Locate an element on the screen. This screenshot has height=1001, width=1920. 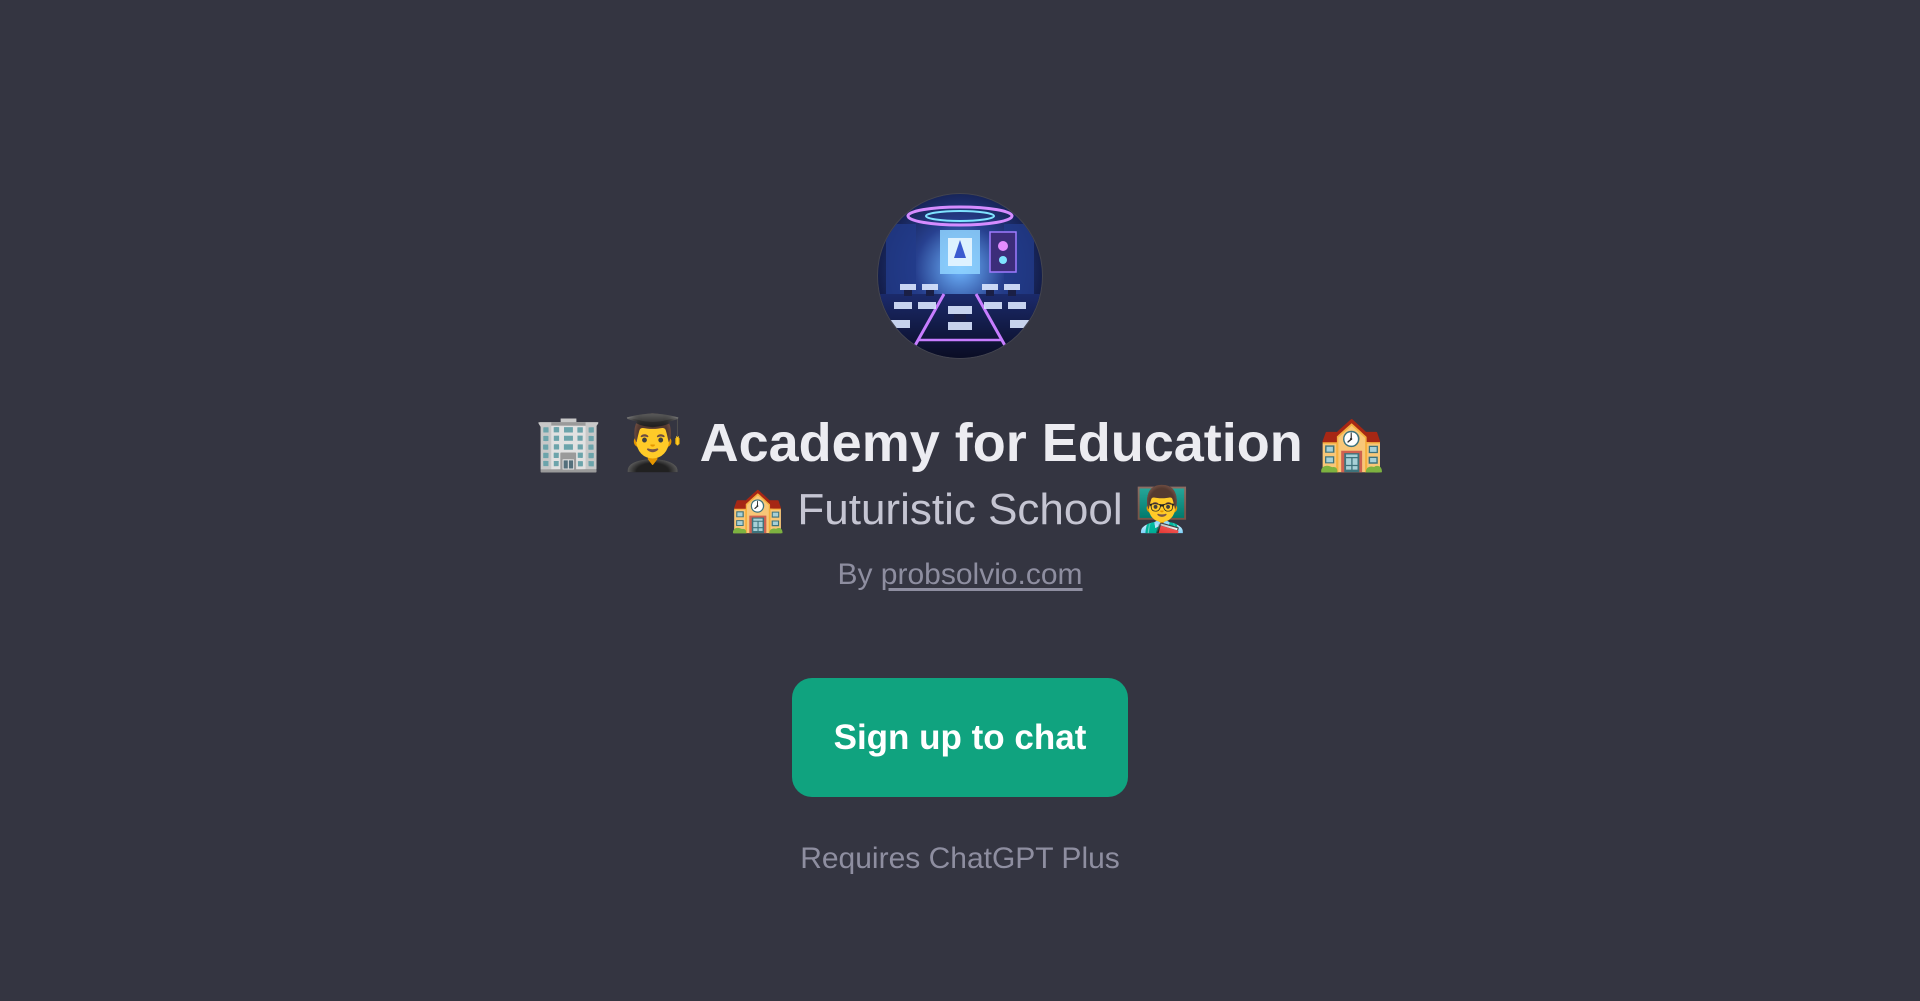
author-byline: By probsolvio.com is located at coordinates (960, 575).